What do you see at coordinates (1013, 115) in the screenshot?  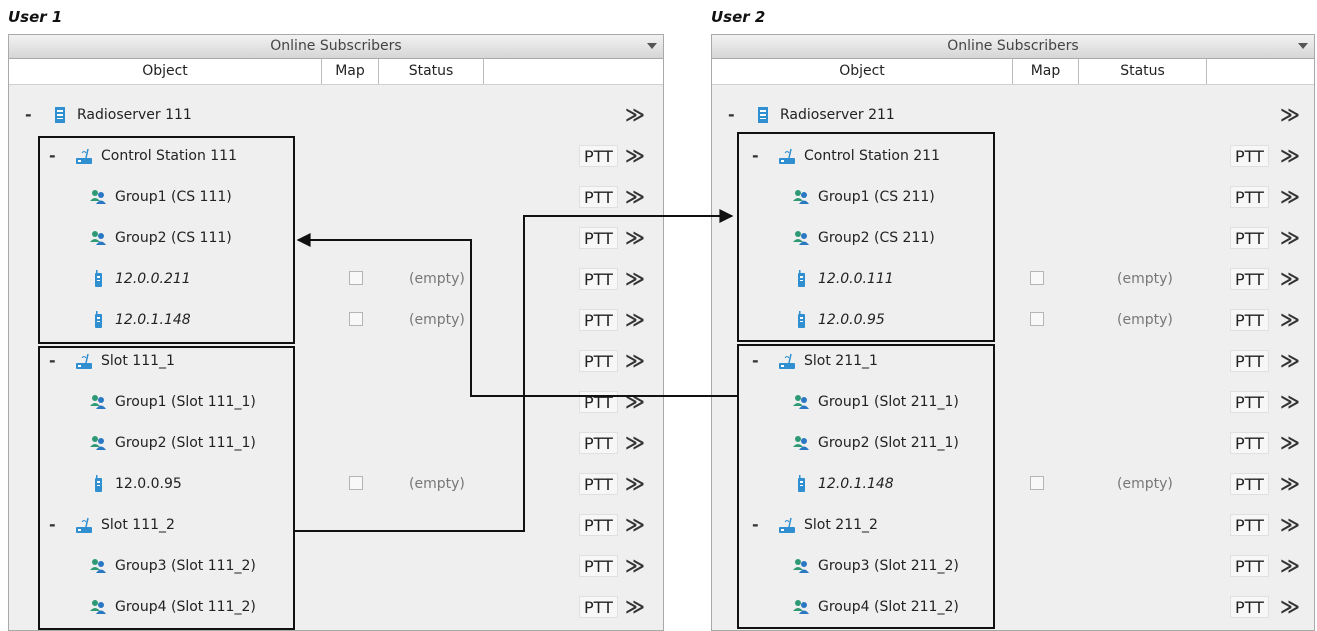 I see `tree-row: - Radioserver 211 ≫` at bounding box center [1013, 115].